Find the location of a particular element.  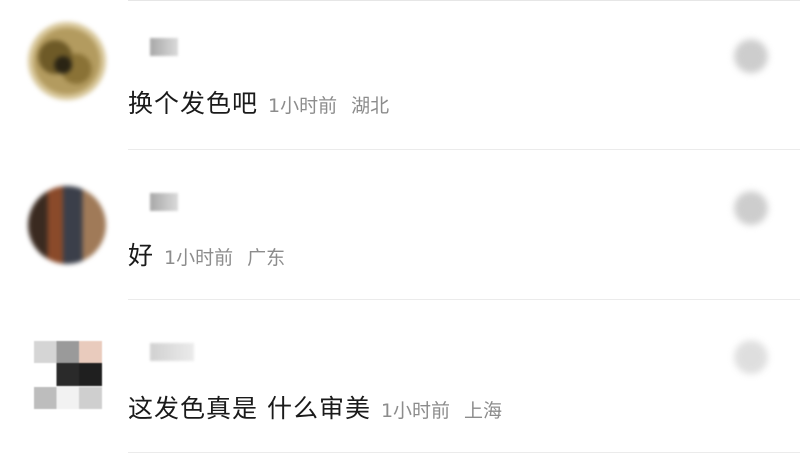

comment-text: 好 is located at coordinates (141, 254).